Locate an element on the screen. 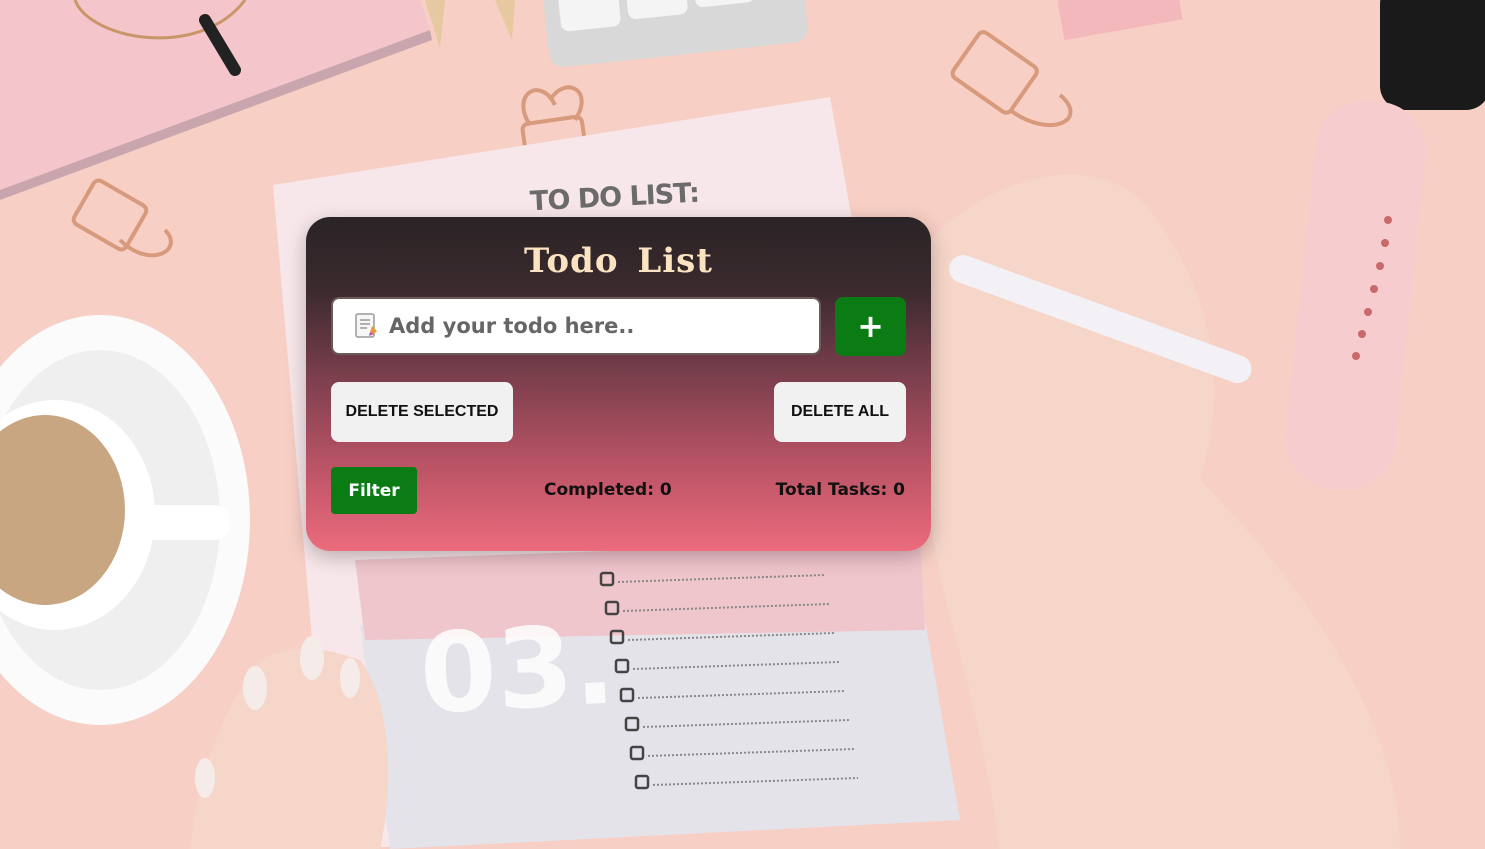 The image size is (1485, 849). add-todo-button: + is located at coordinates (870, 326).